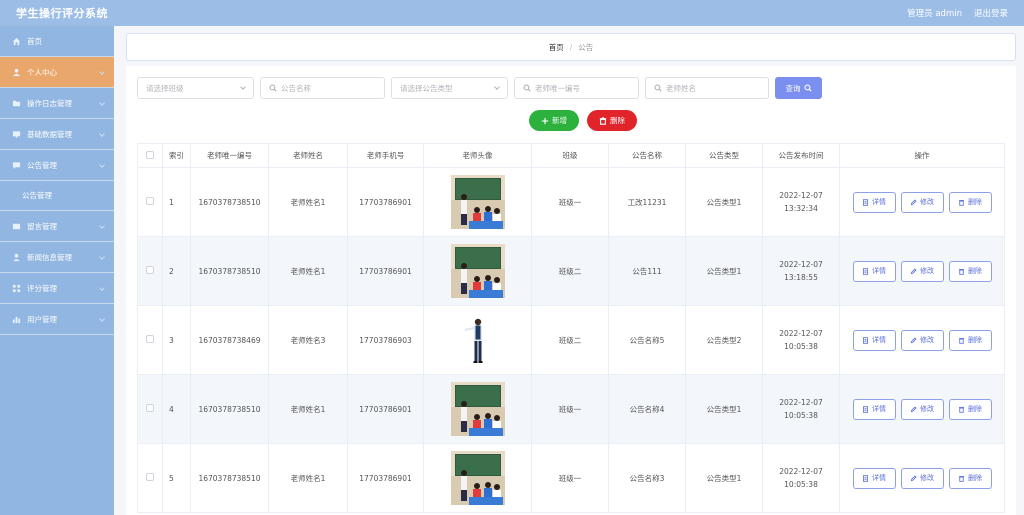  I want to click on sidebar-item-6: 留言管理, so click(57, 226).